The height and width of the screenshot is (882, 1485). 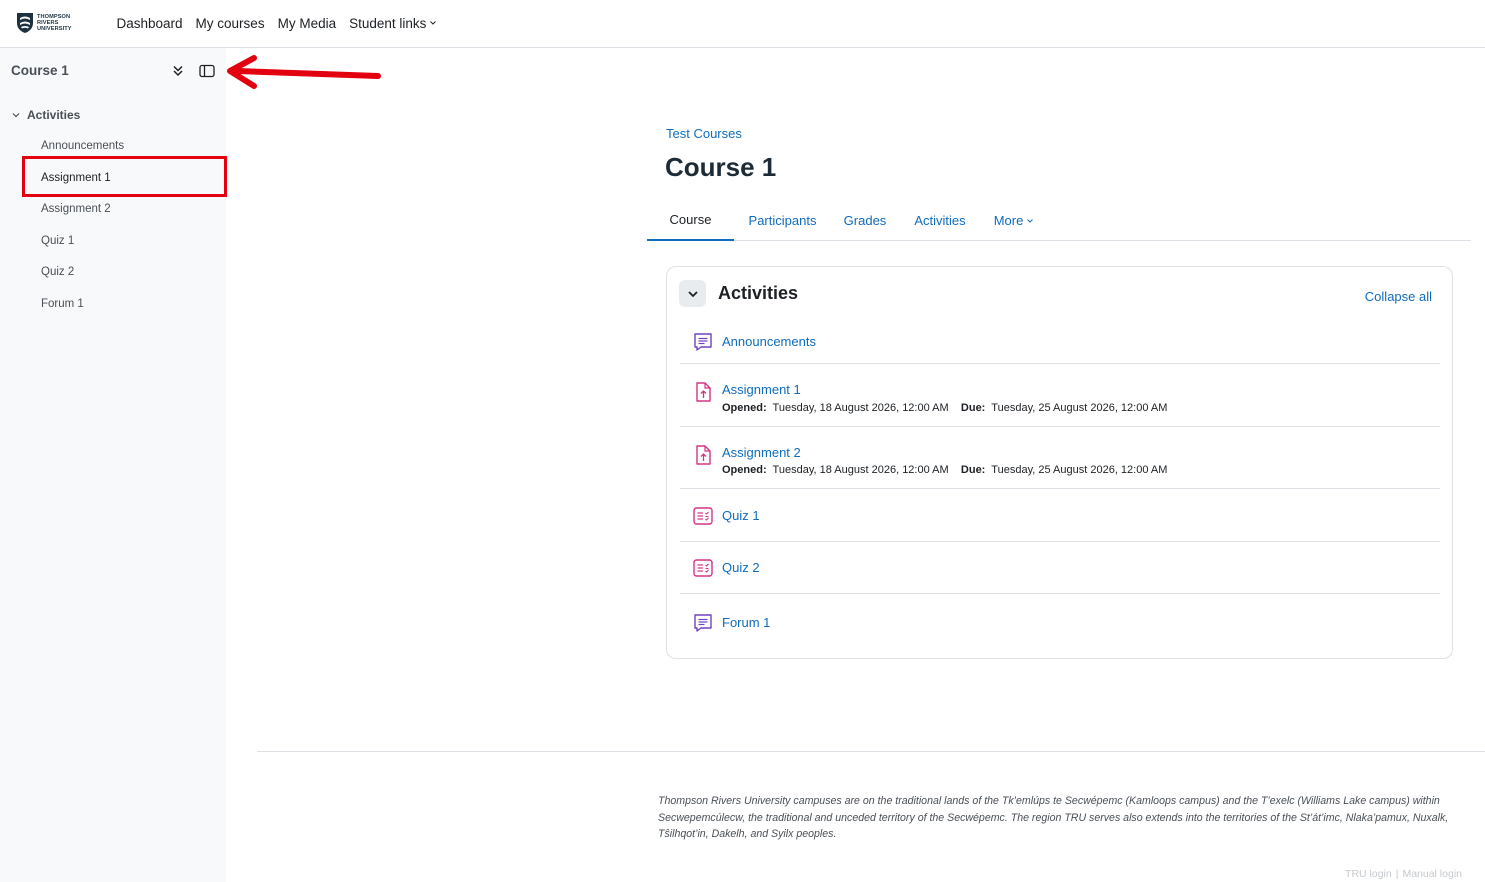 I want to click on logo-line: UNIVERSITY, so click(x=54, y=29).